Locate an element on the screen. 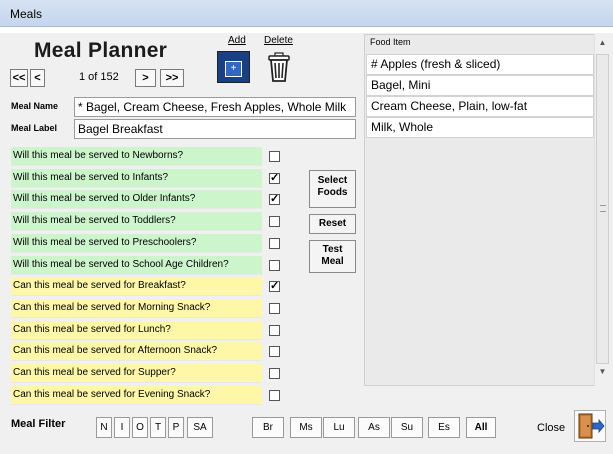 This screenshot has width=613, height=454. trash-can-icon is located at coordinates (279, 67).